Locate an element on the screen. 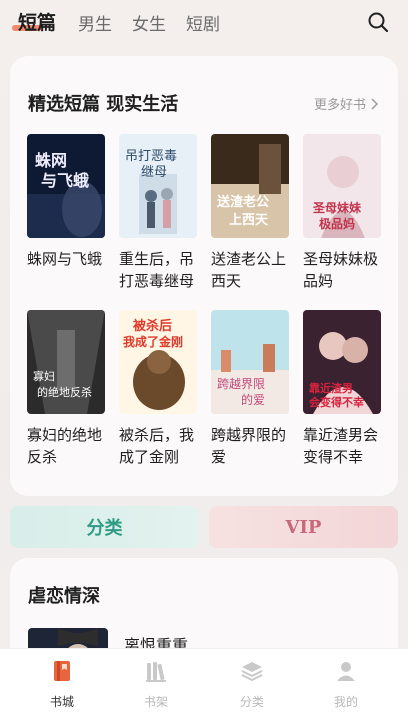  book-title: 寡妇的绝地反杀 is located at coordinates (65, 446).